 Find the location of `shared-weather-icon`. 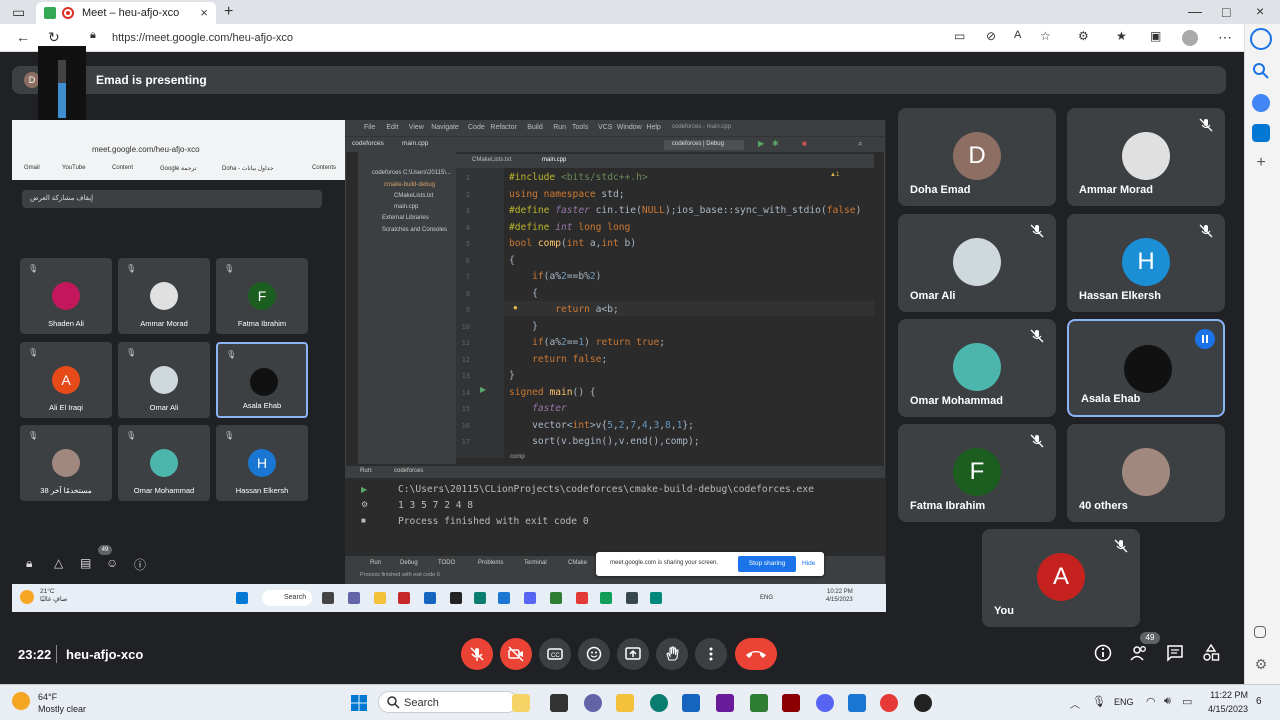

shared-weather-icon is located at coordinates (27, 597).